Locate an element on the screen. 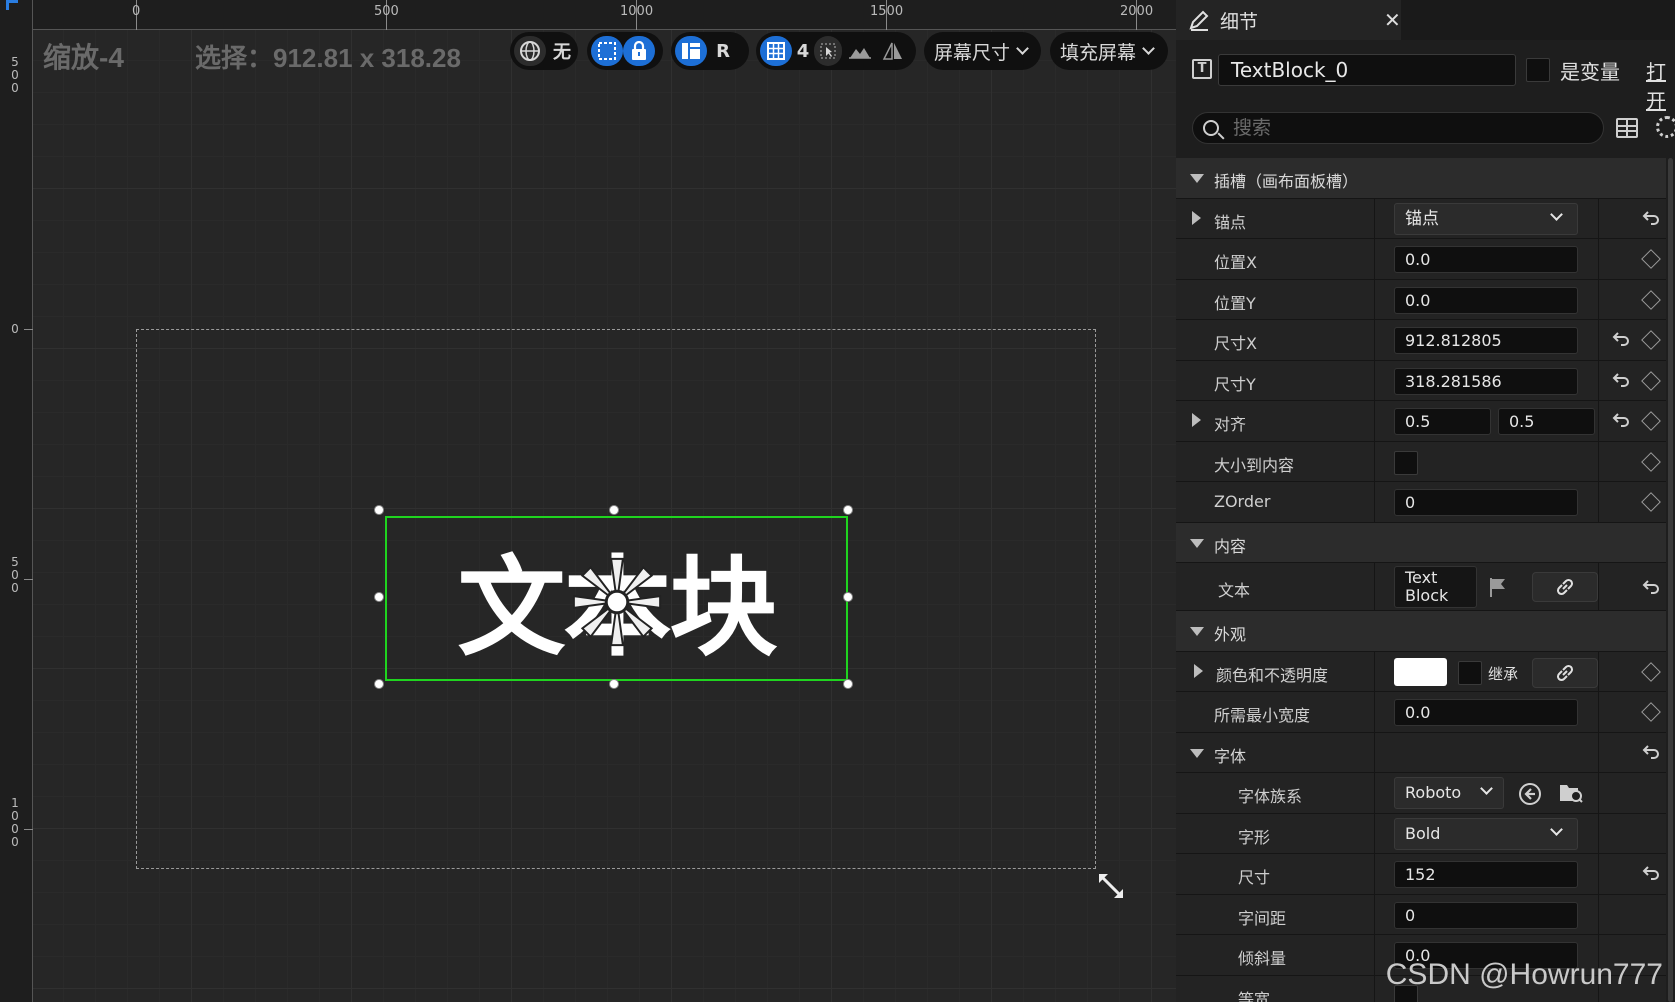 This screenshot has width=1675, height=1002. prop-label: 等宽 is located at coordinates (1254, 995).